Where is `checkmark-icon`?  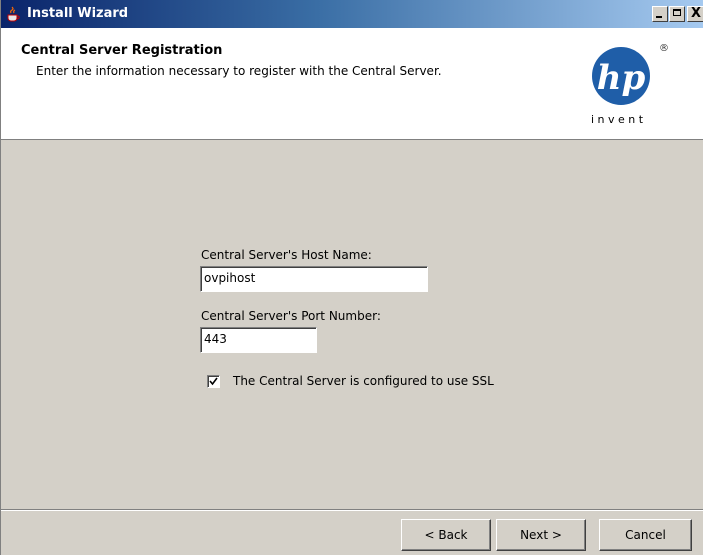 checkmark-icon is located at coordinates (213, 381).